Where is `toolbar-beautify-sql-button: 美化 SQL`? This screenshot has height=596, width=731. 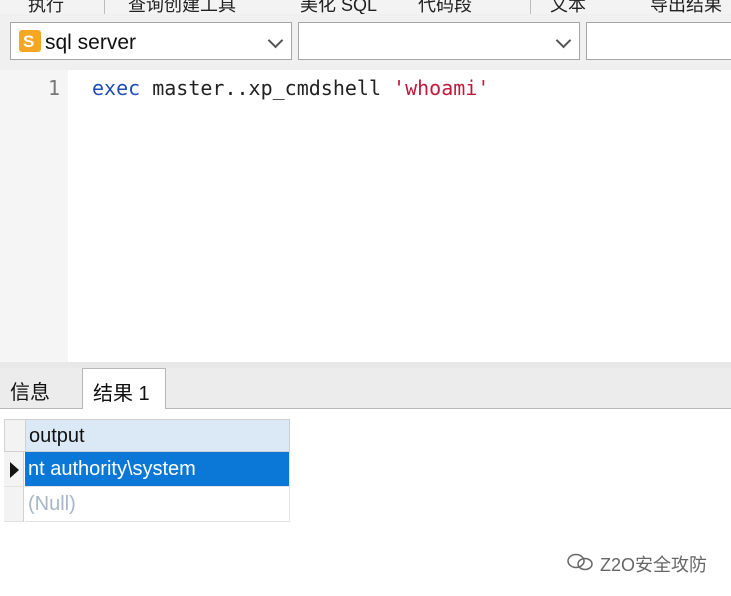
toolbar-beautify-sql-button: 美化 SQL is located at coordinates (338, 7).